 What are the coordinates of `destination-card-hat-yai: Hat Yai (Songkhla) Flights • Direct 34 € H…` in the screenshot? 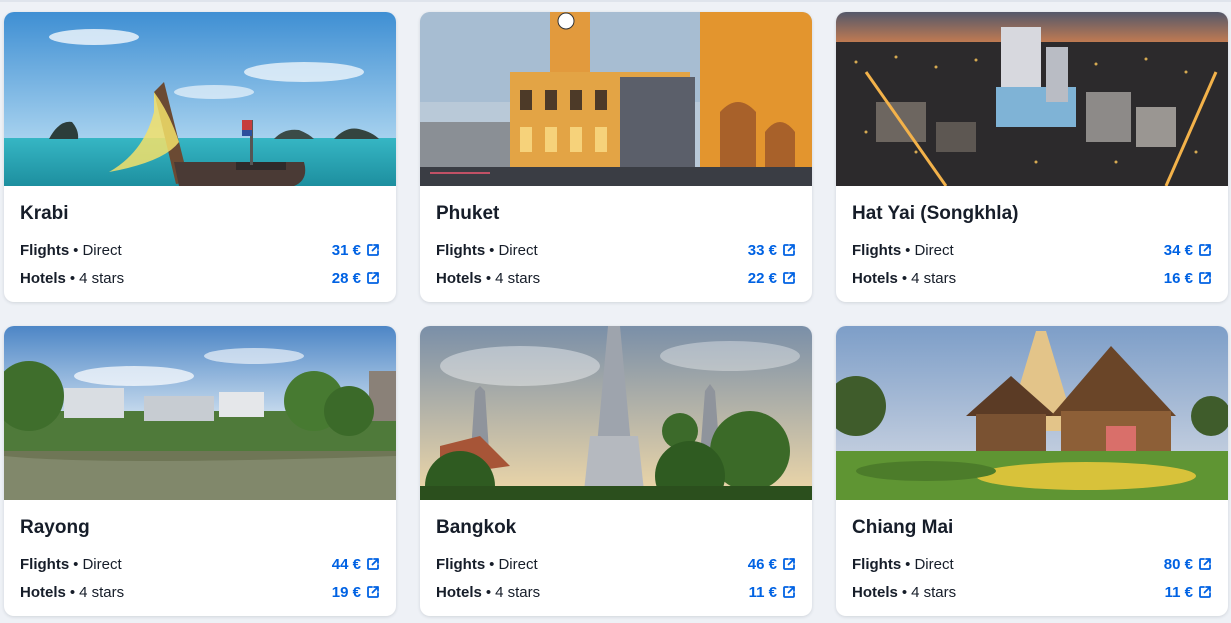 It's located at (1032, 157).